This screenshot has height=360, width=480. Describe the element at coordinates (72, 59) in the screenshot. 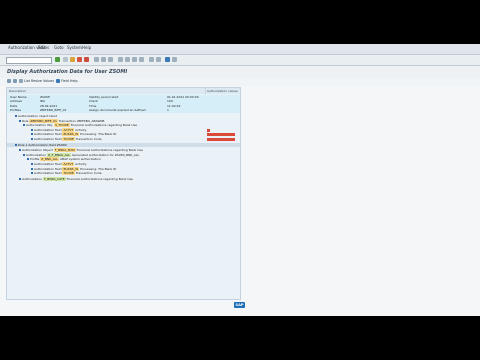

I see `back-icon` at that location.